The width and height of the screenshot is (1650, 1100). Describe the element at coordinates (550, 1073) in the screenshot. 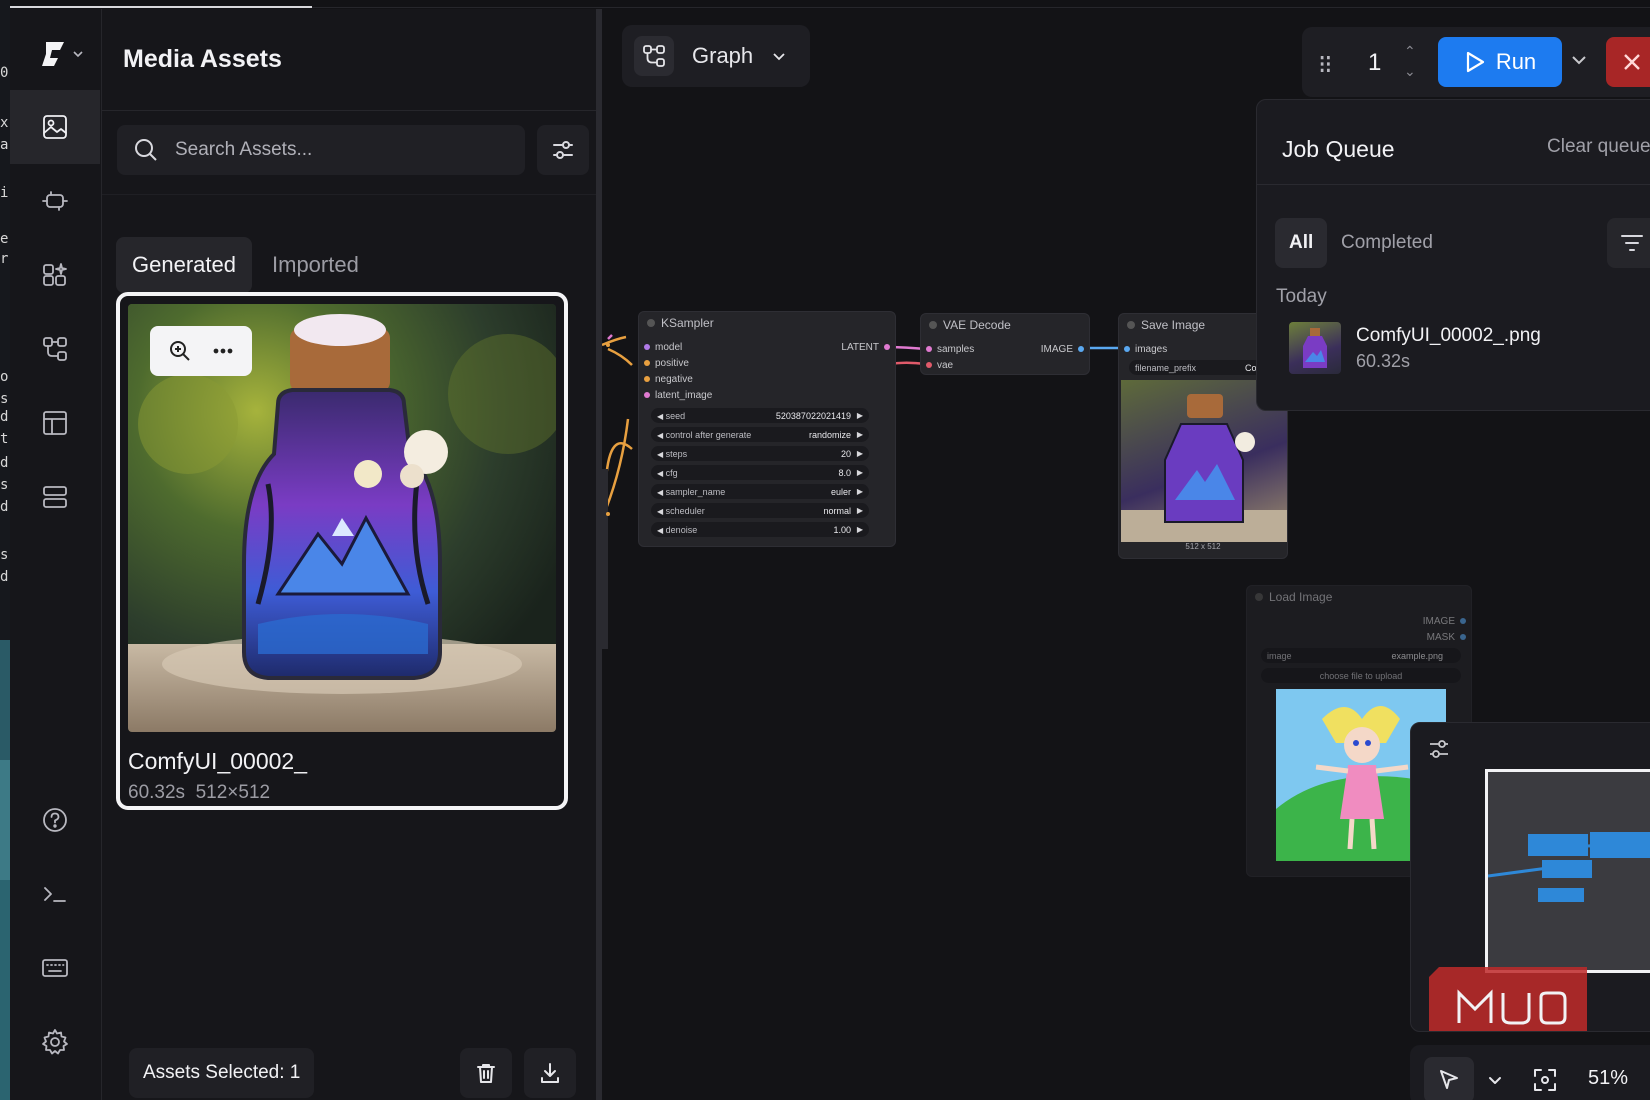

I see `download-button` at that location.